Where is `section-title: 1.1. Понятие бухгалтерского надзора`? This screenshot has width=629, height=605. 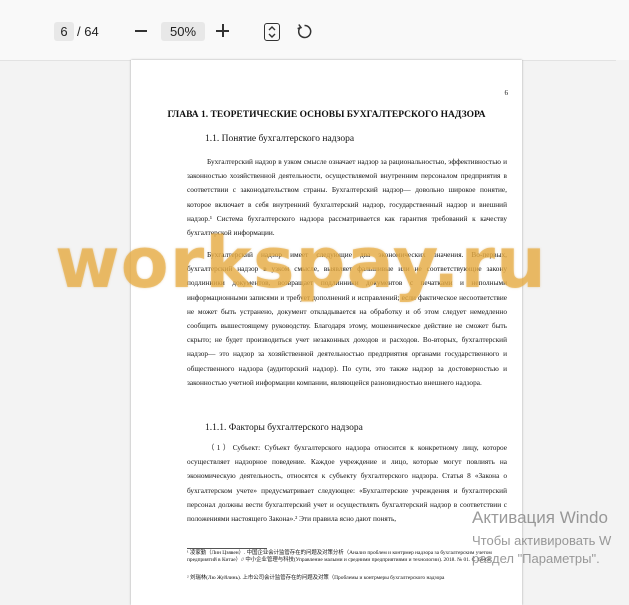
section-title: 1.1. Понятие бухгалтерского надзора is located at coordinates (280, 139).